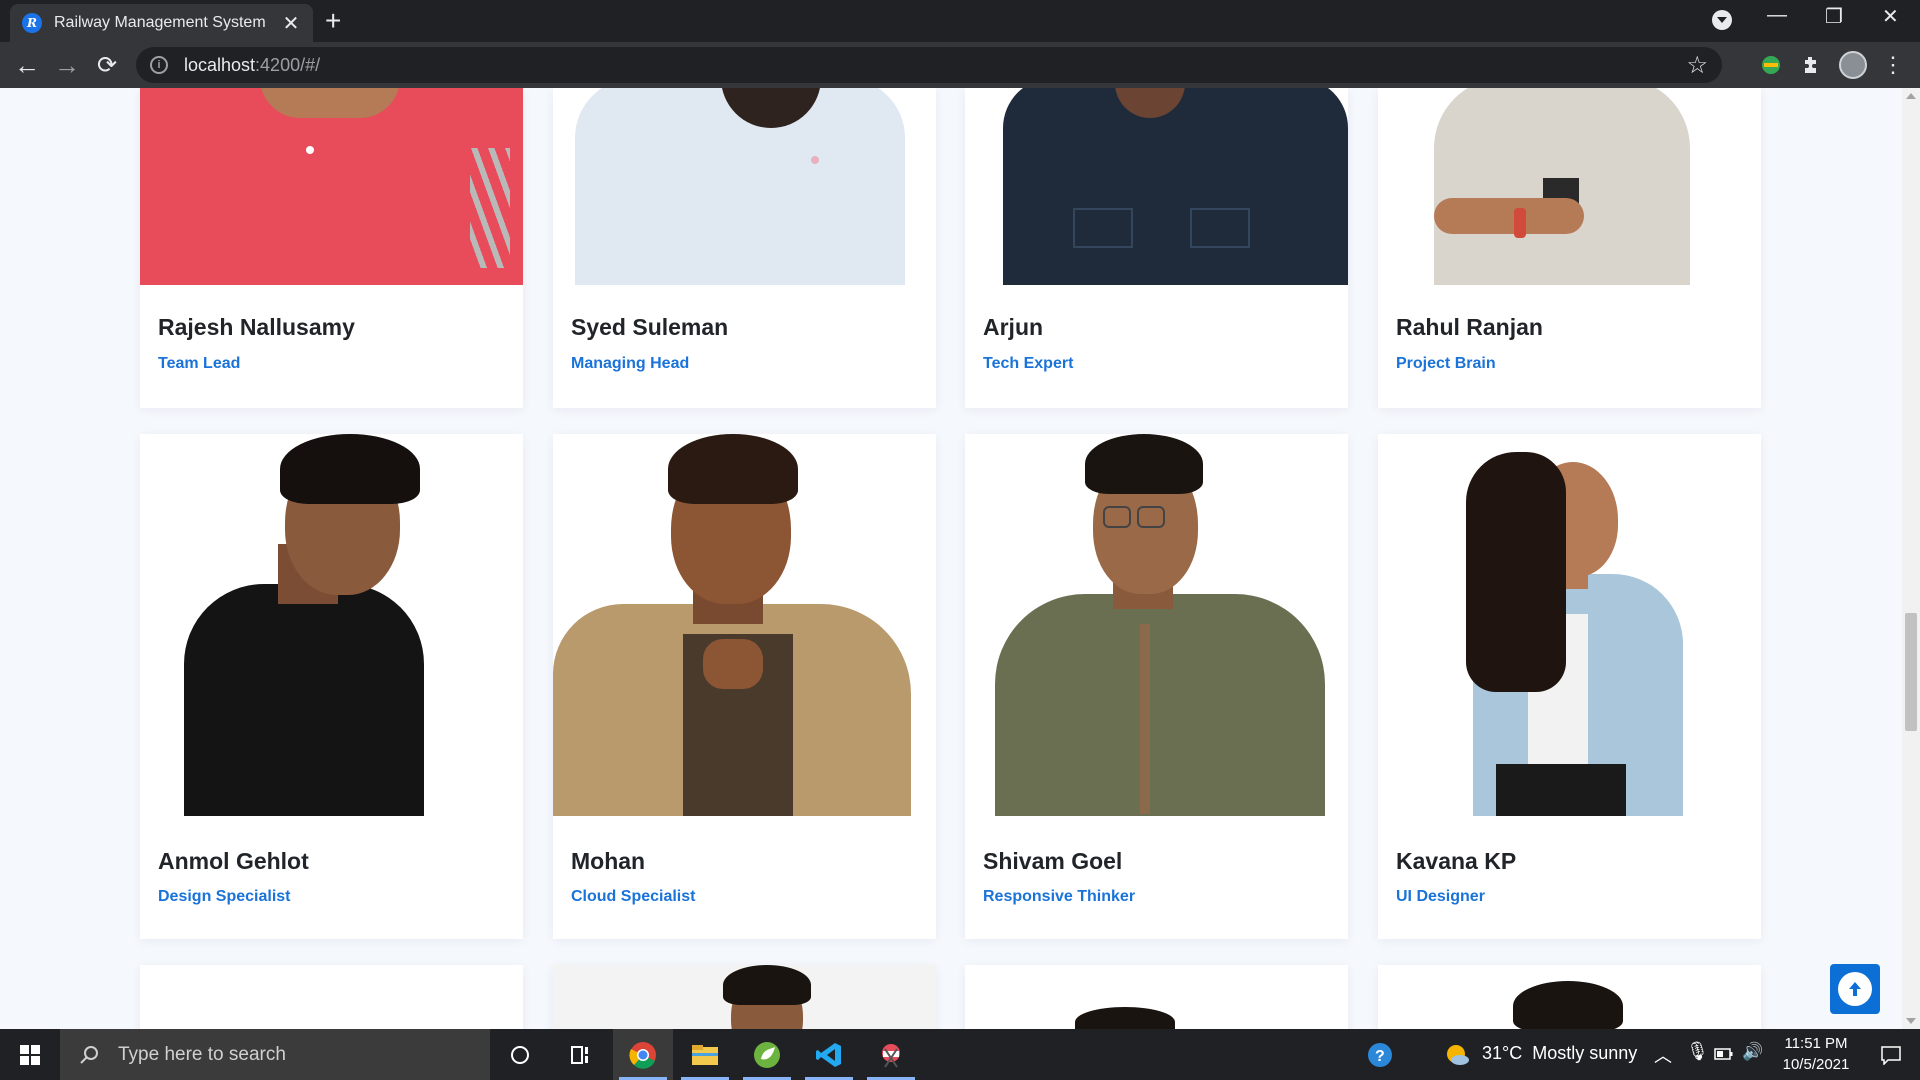  Describe the element at coordinates (580, 1054) in the screenshot. I see `task-view-icon` at that location.